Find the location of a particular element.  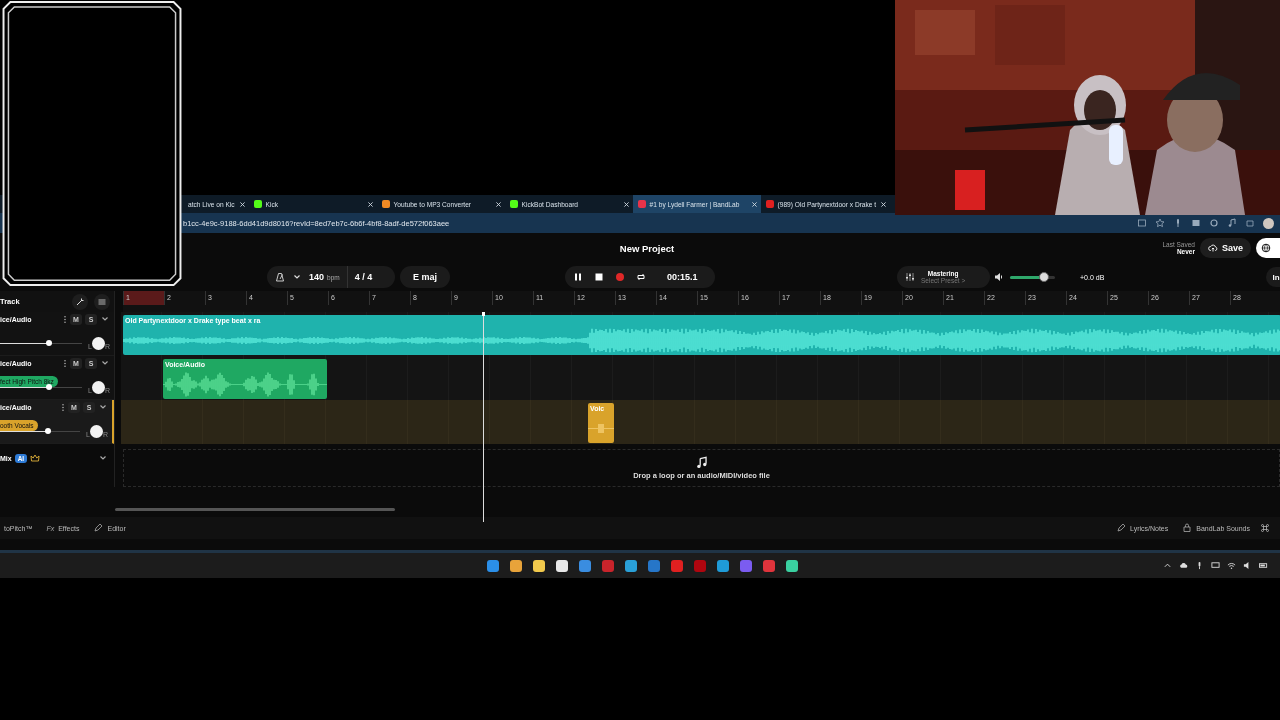

cloud-icon is located at coordinates (1183, 565).